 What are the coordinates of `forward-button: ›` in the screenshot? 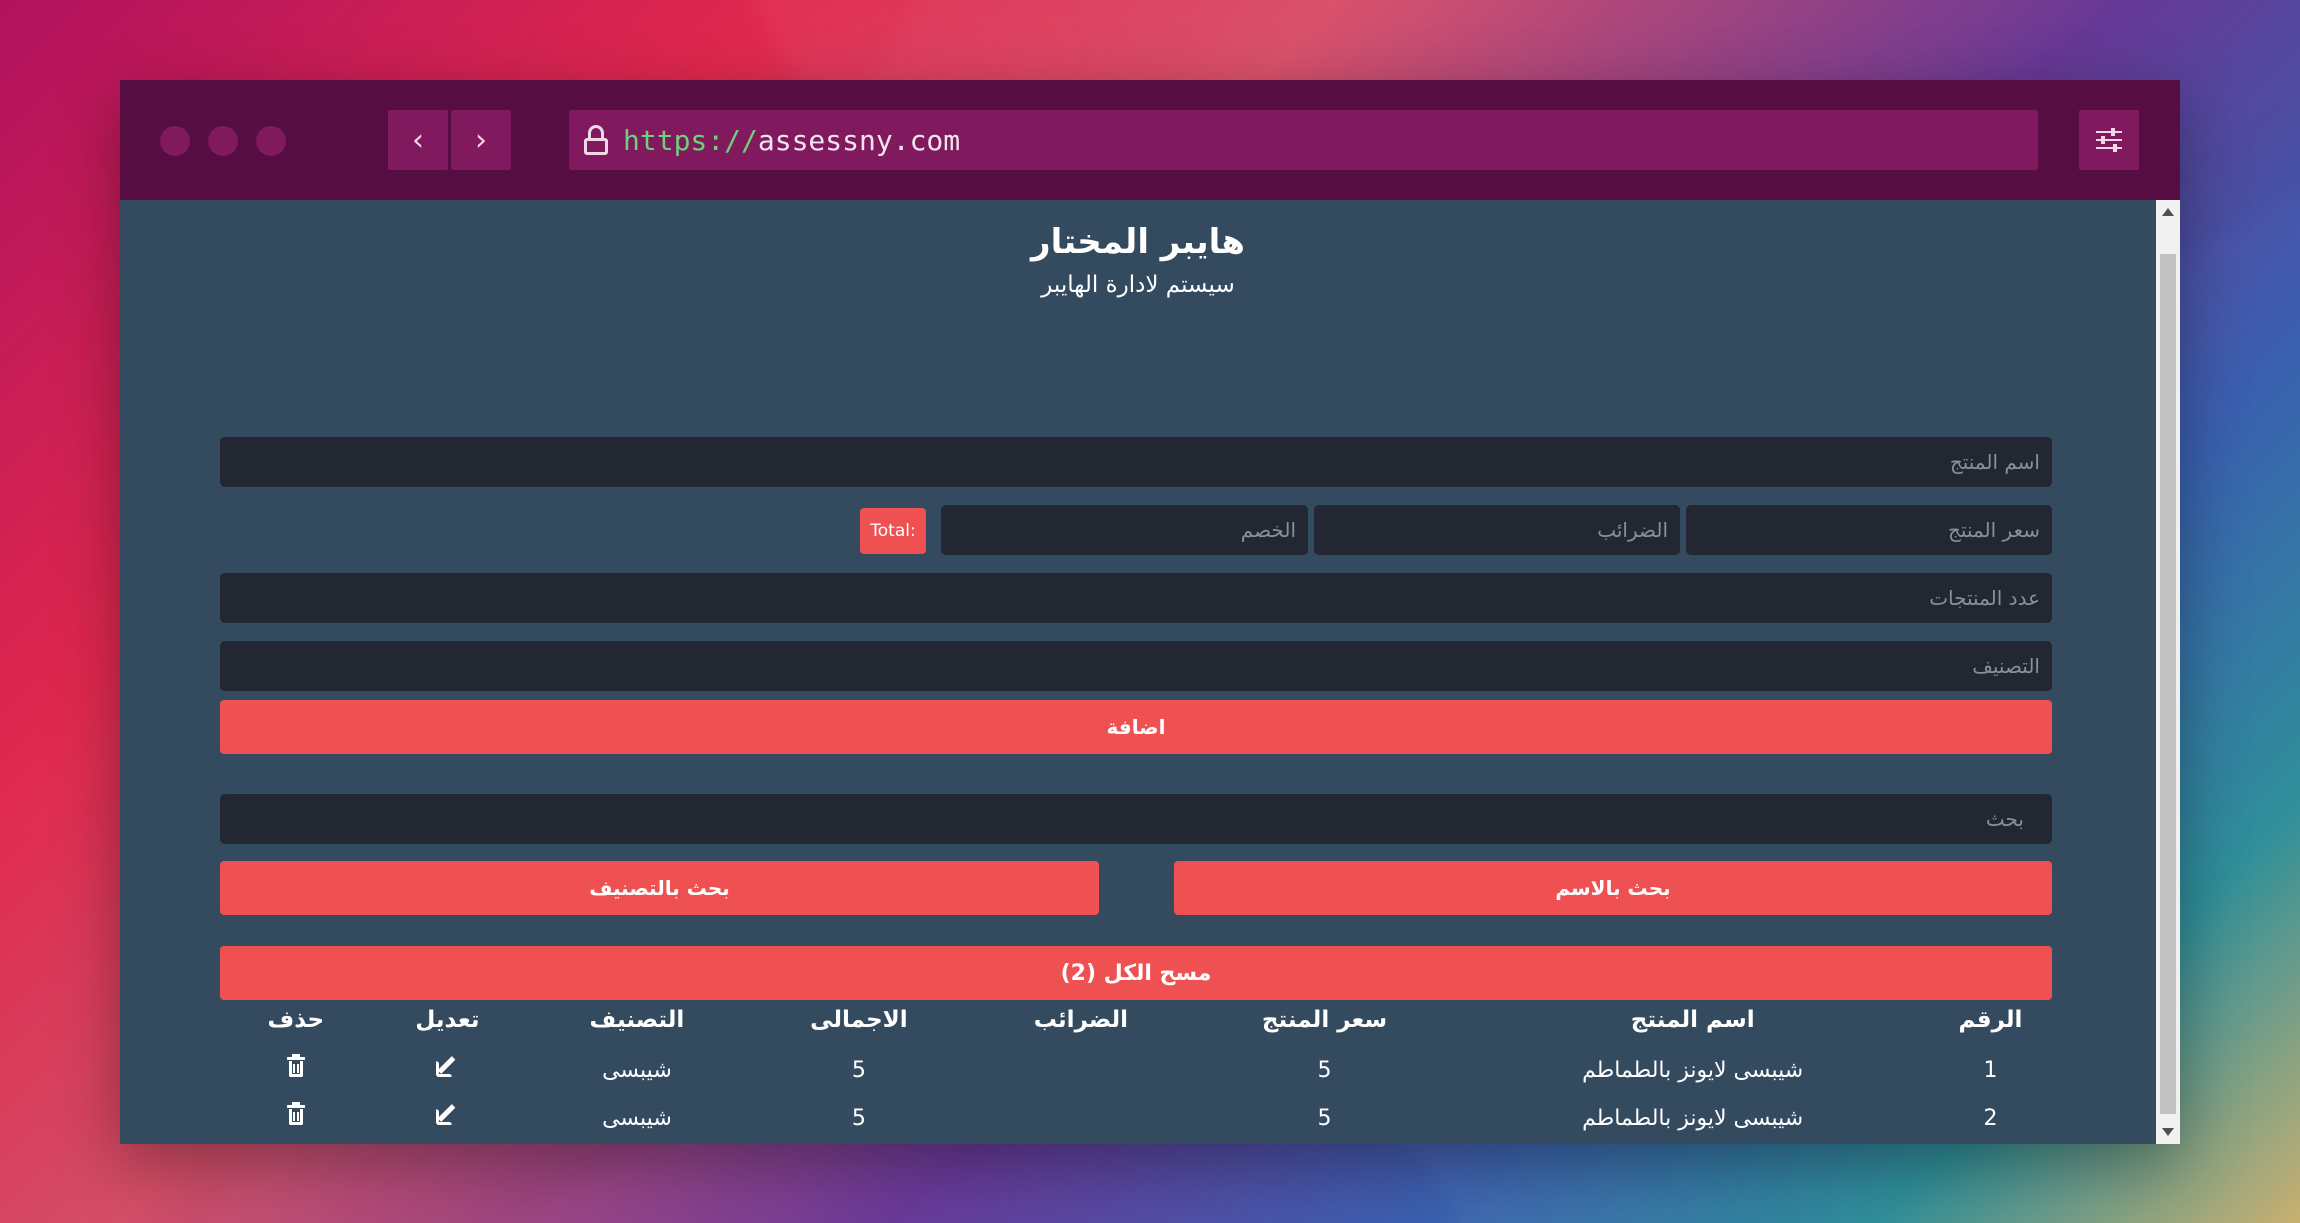 It's located at (481, 140).